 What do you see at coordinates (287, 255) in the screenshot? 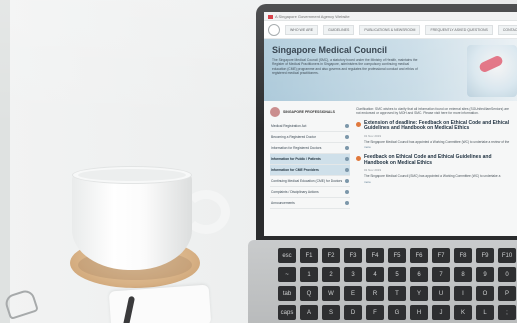
I see `keyboard-key: esc` at bounding box center [287, 255].